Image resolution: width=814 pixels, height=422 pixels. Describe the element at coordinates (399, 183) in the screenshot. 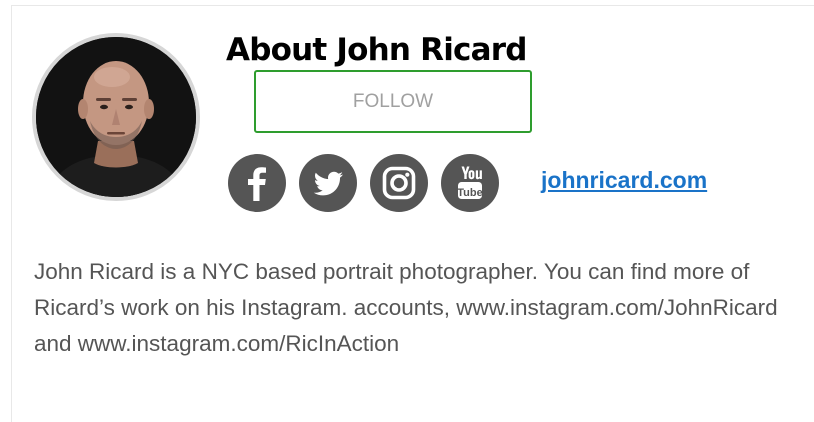

I see `instagram-icon` at that location.